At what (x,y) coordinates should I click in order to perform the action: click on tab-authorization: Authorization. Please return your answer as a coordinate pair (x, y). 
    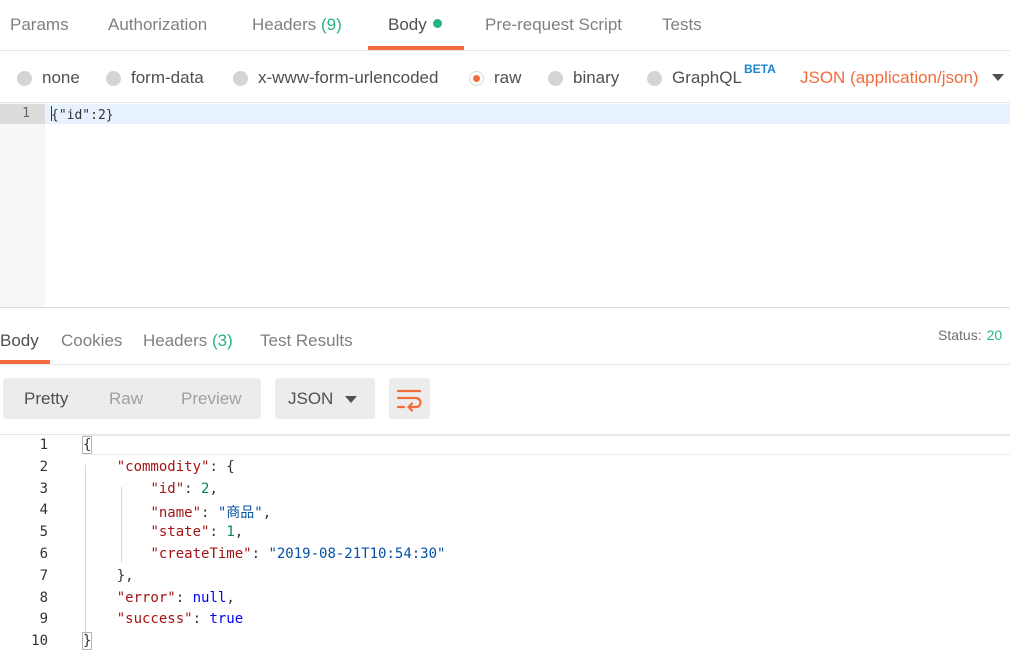
    Looking at the image, I should click on (157, 25).